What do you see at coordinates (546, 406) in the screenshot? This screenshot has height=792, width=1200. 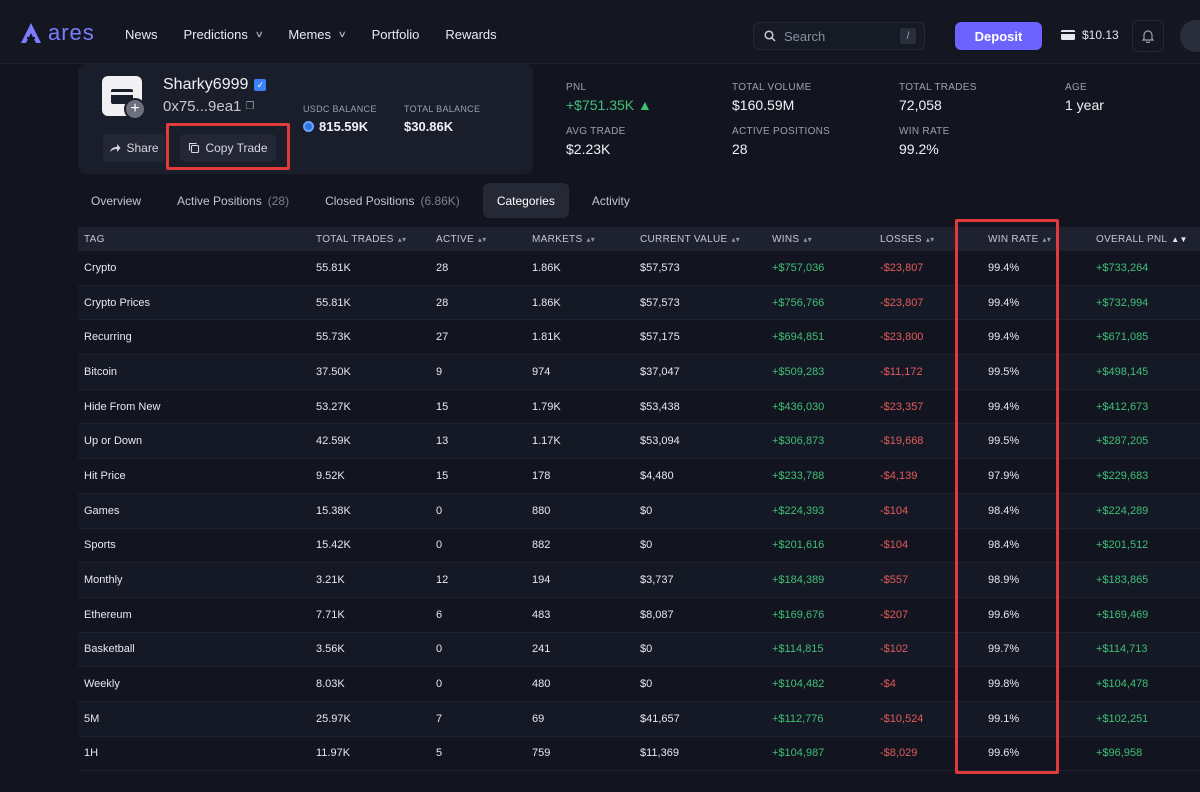 I see `cell-markets: 1.79K` at bounding box center [546, 406].